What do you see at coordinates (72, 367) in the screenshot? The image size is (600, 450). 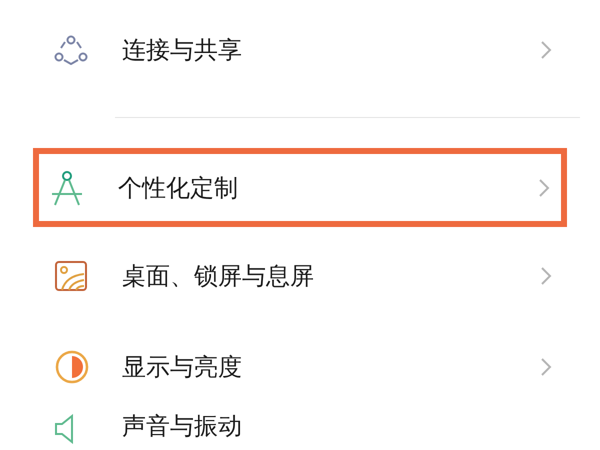 I see `brightness-icon` at bounding box center [72, 367].